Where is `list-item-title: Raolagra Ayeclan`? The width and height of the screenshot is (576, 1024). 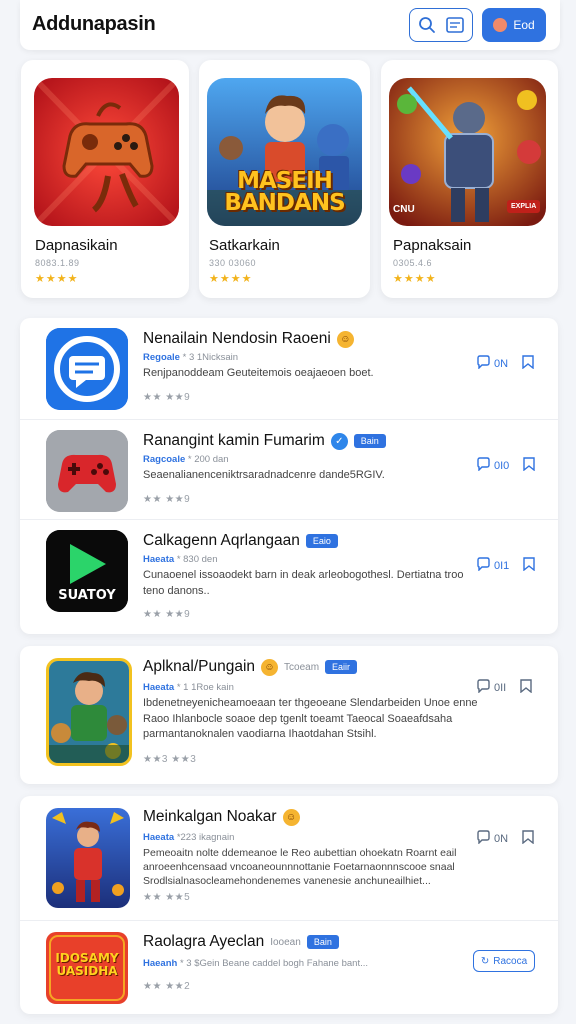
list-item-title: Raolagra Ayeclan is located at coordinates (204, 941).